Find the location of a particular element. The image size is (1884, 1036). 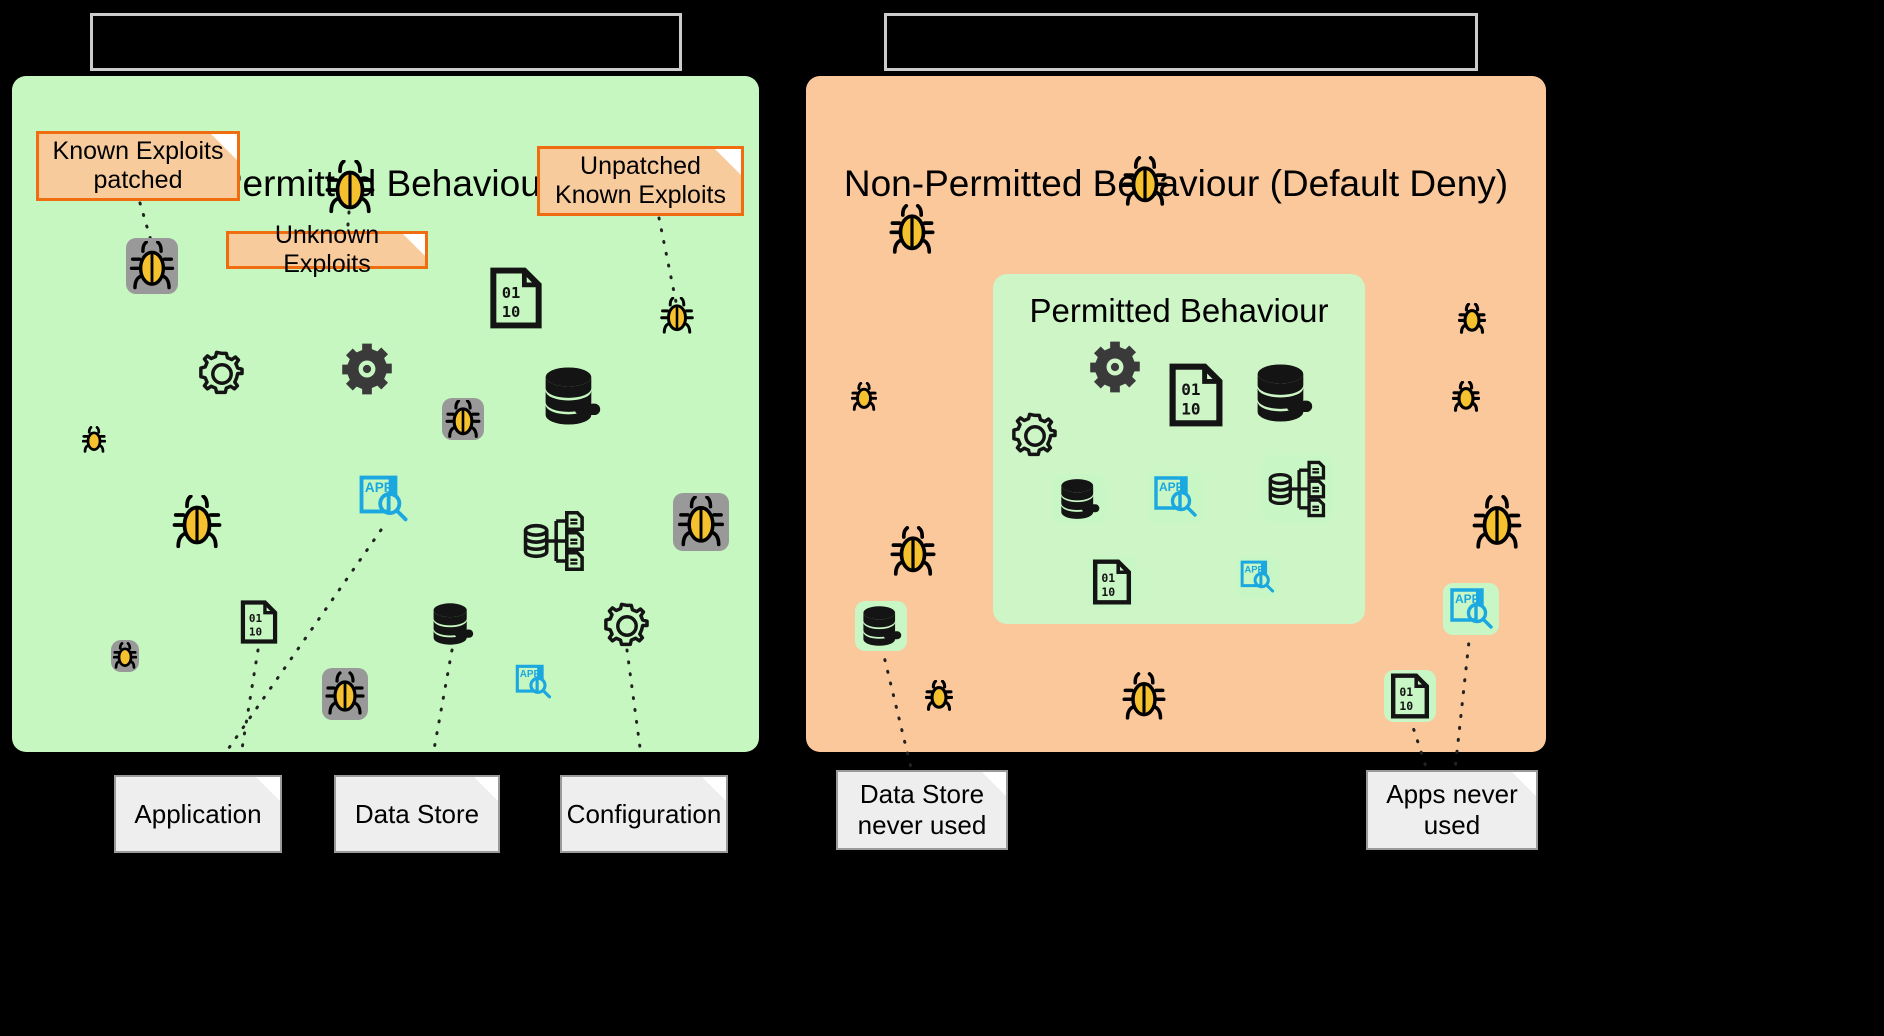

left-header-box is located at coordinates (386, 42).